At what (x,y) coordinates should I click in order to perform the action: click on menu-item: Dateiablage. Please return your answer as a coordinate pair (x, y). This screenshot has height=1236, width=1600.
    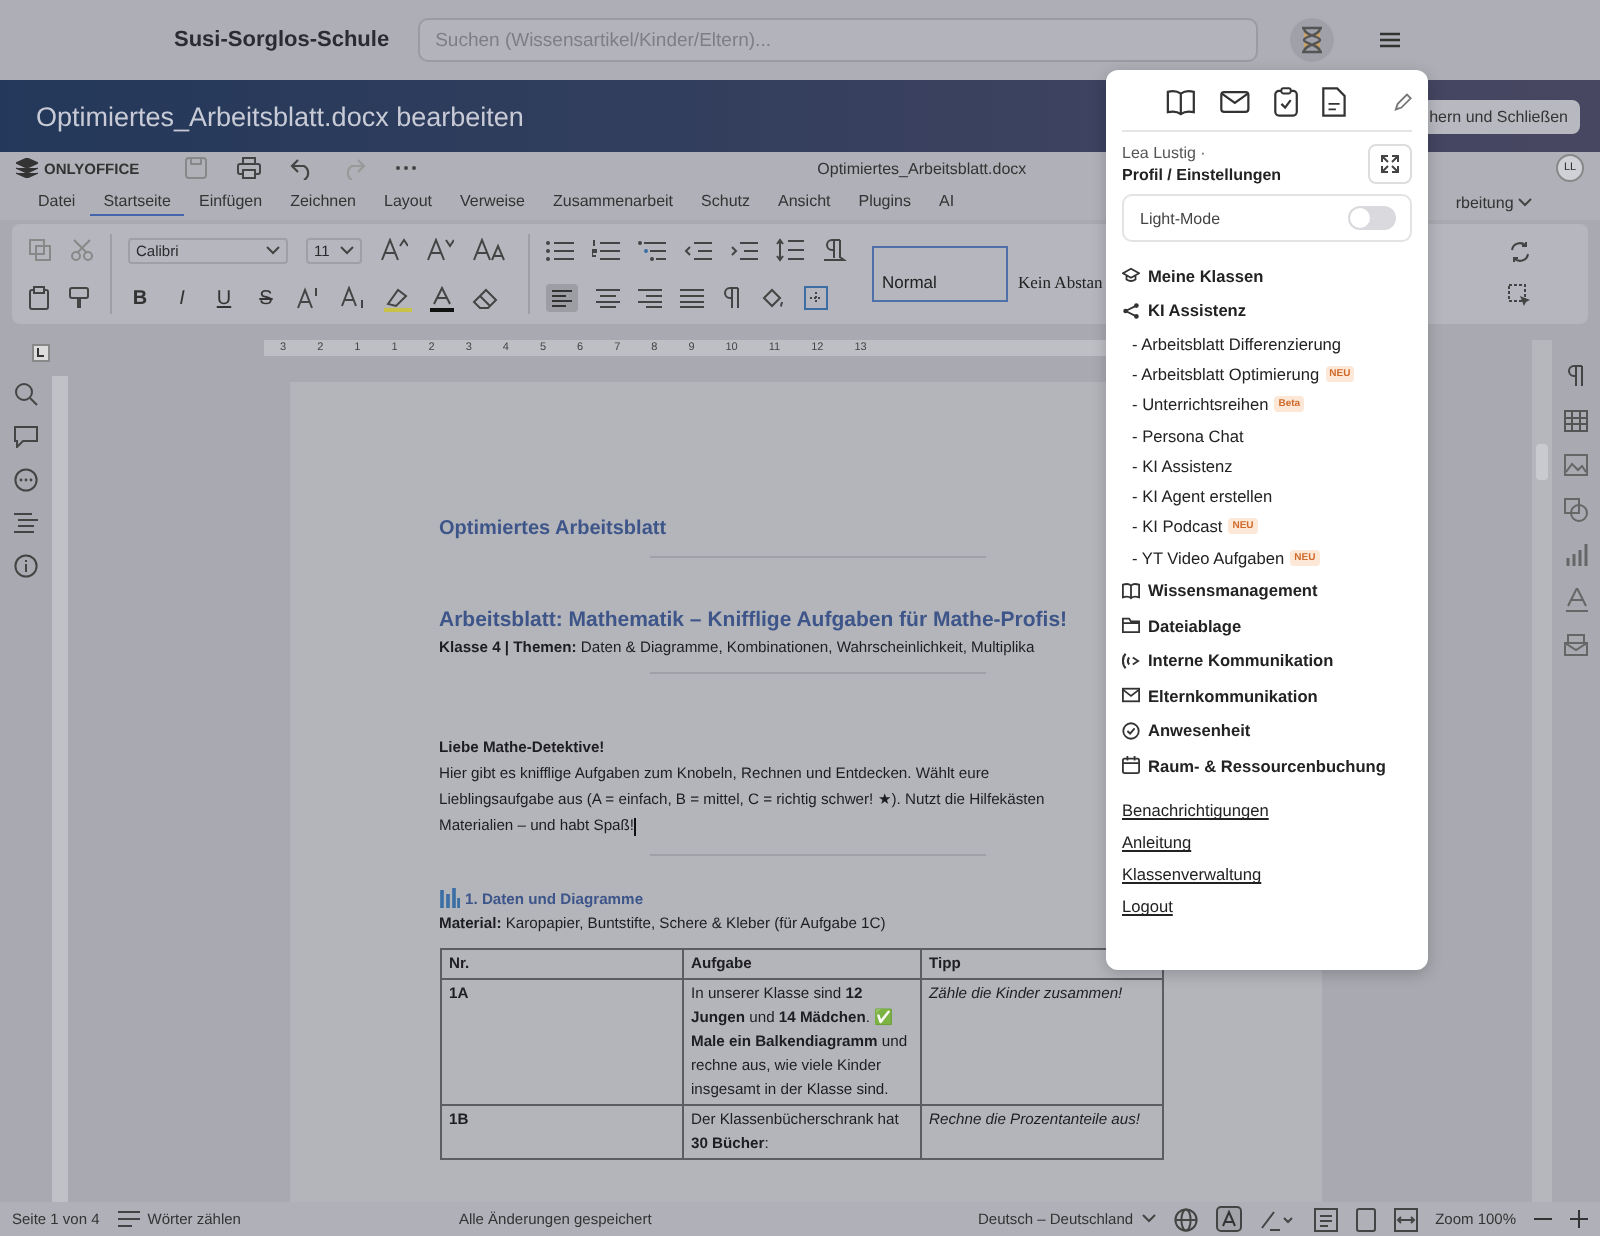
    Looking at the image, I should click on (1267, 625).